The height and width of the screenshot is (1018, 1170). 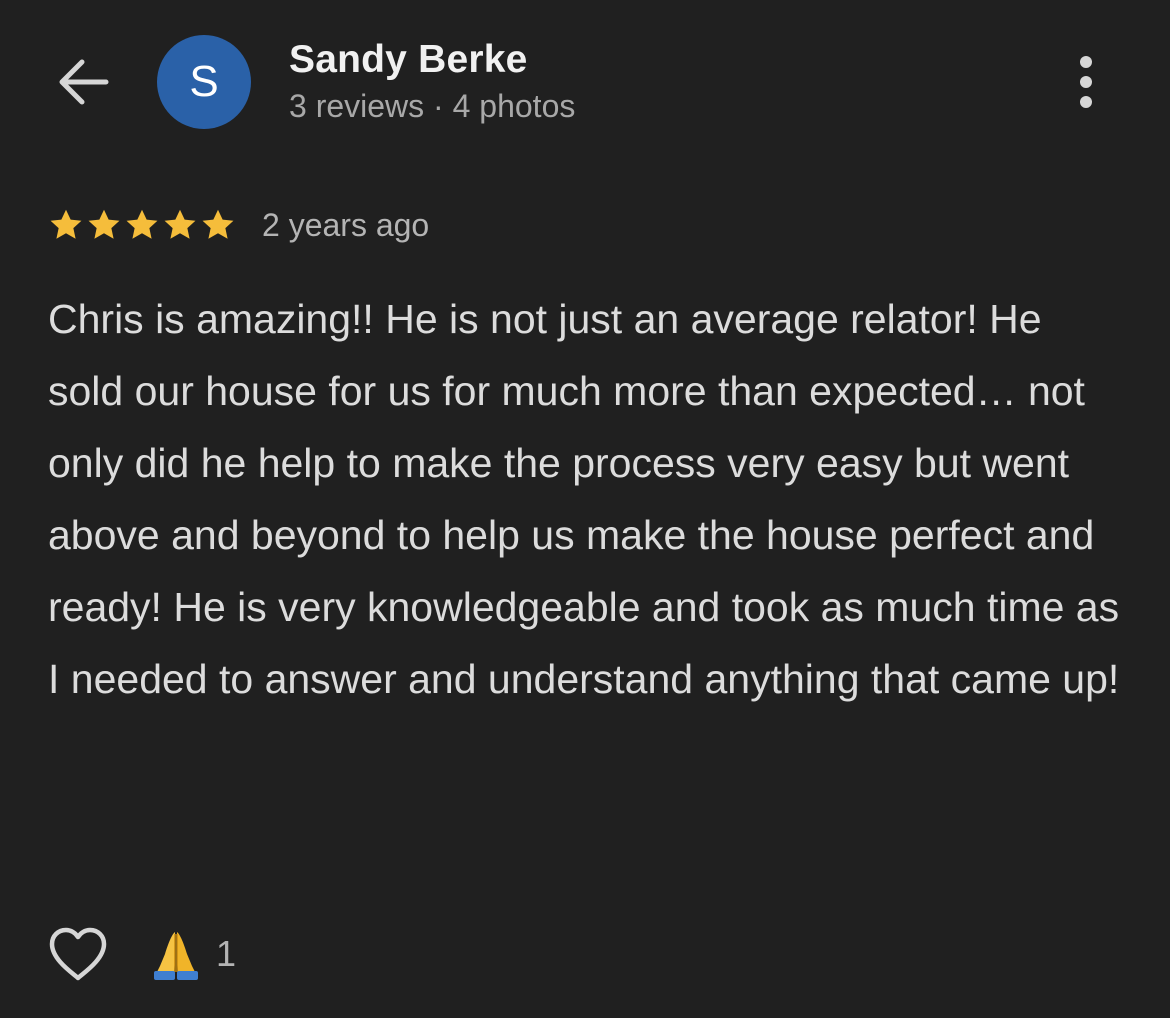 I want to click on avatar: S, so click(x=204, y=82).